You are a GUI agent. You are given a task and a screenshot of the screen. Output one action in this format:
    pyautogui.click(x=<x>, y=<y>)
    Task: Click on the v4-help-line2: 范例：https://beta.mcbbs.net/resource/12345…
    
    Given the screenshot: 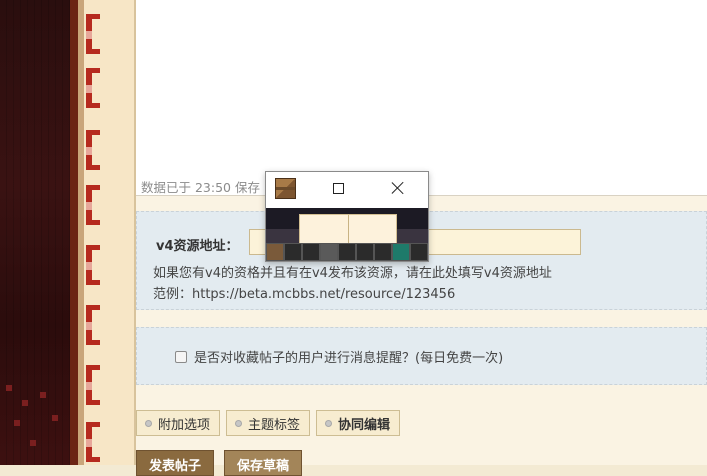 What is the action you would take?
    pyautogui.click(x=304, y=294)
    